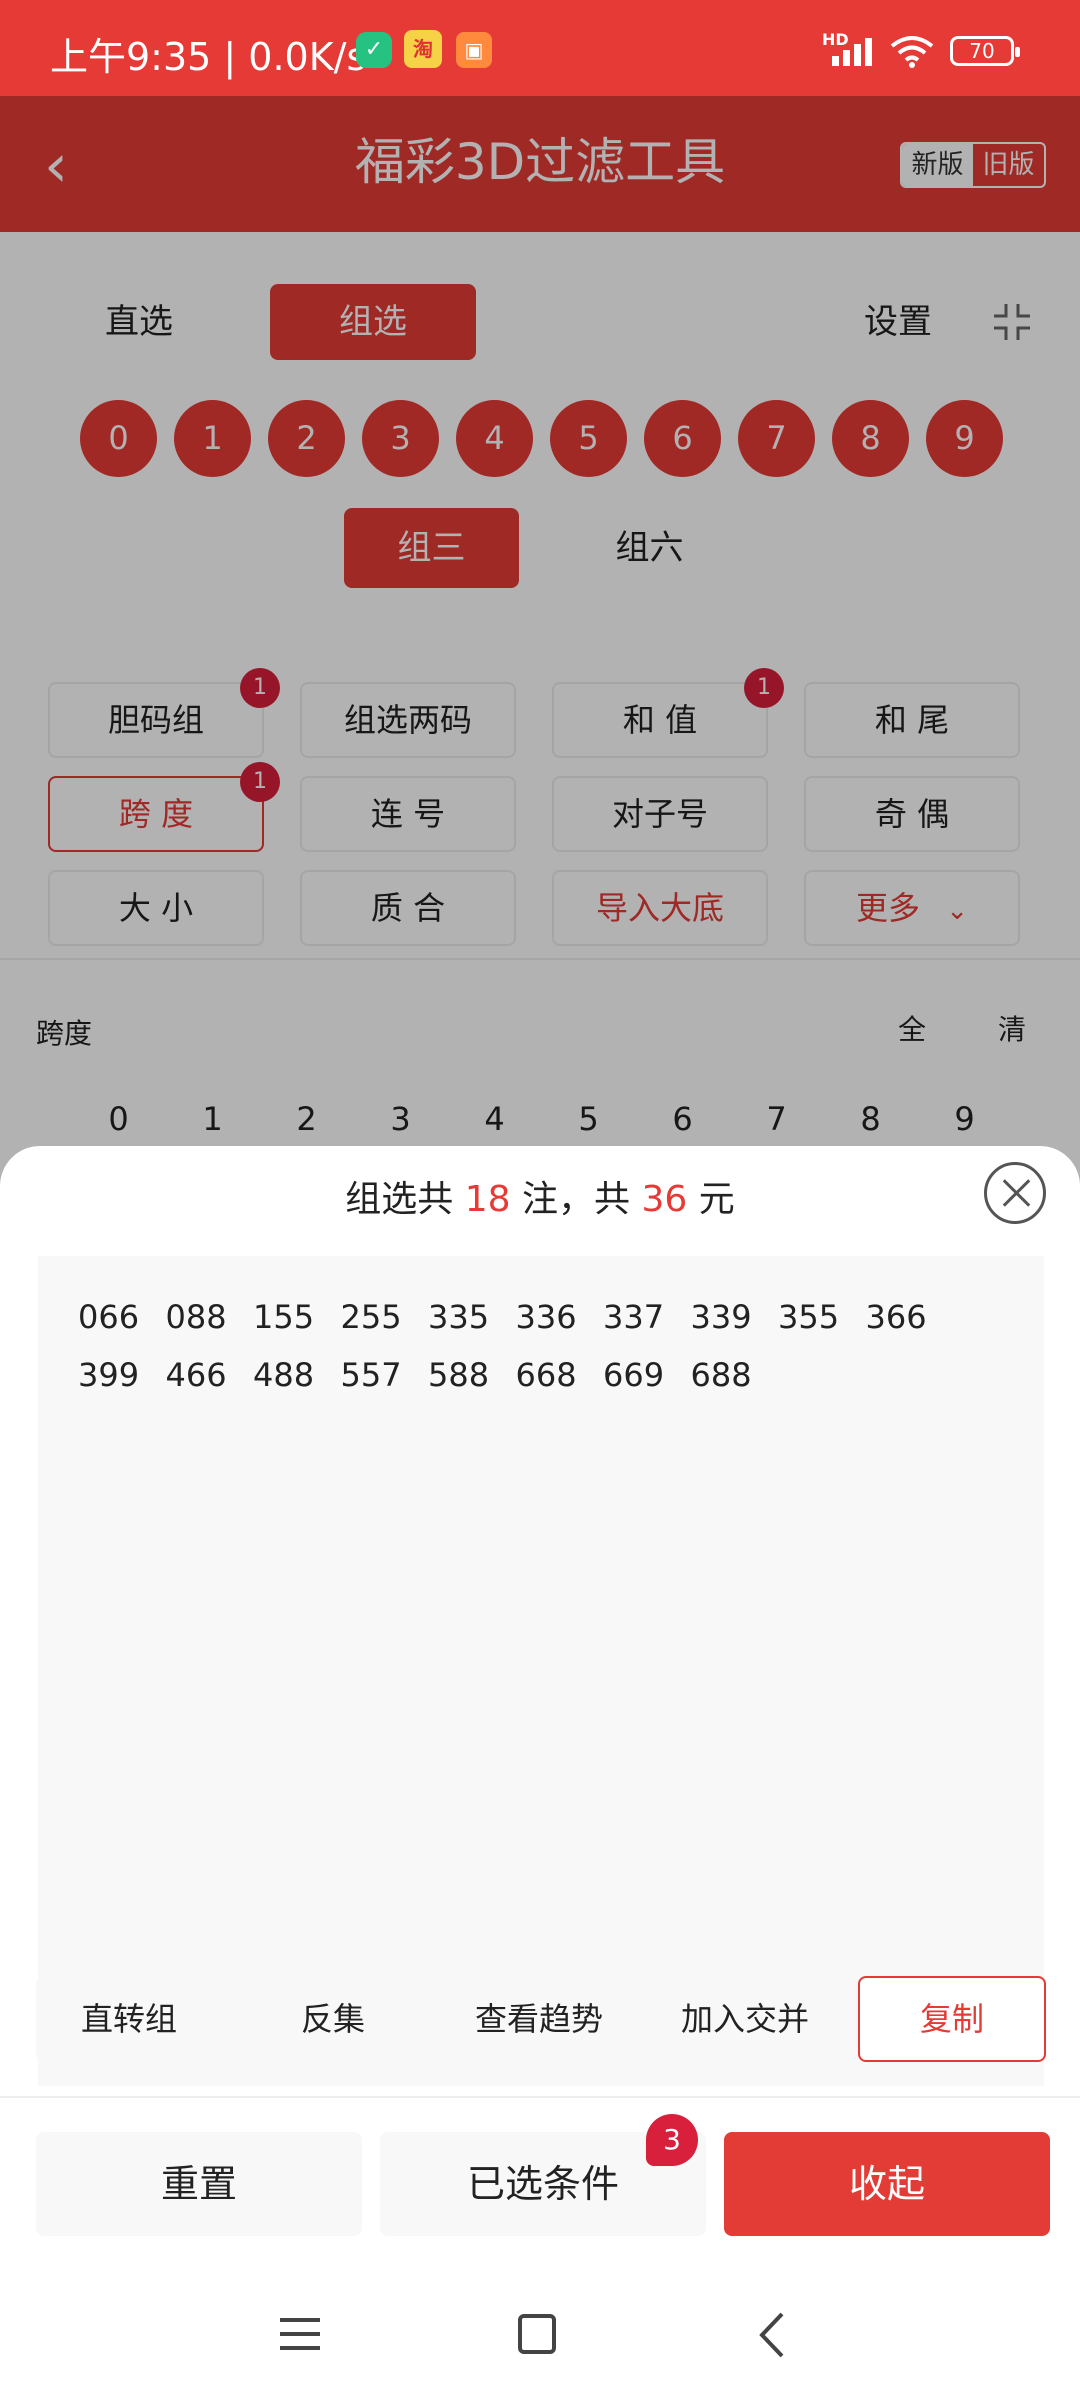  What do you see at coordinates (474, 50) in the screenshot?
I see `shopping-app-icon: ▣` at bounding box center [474, 50].